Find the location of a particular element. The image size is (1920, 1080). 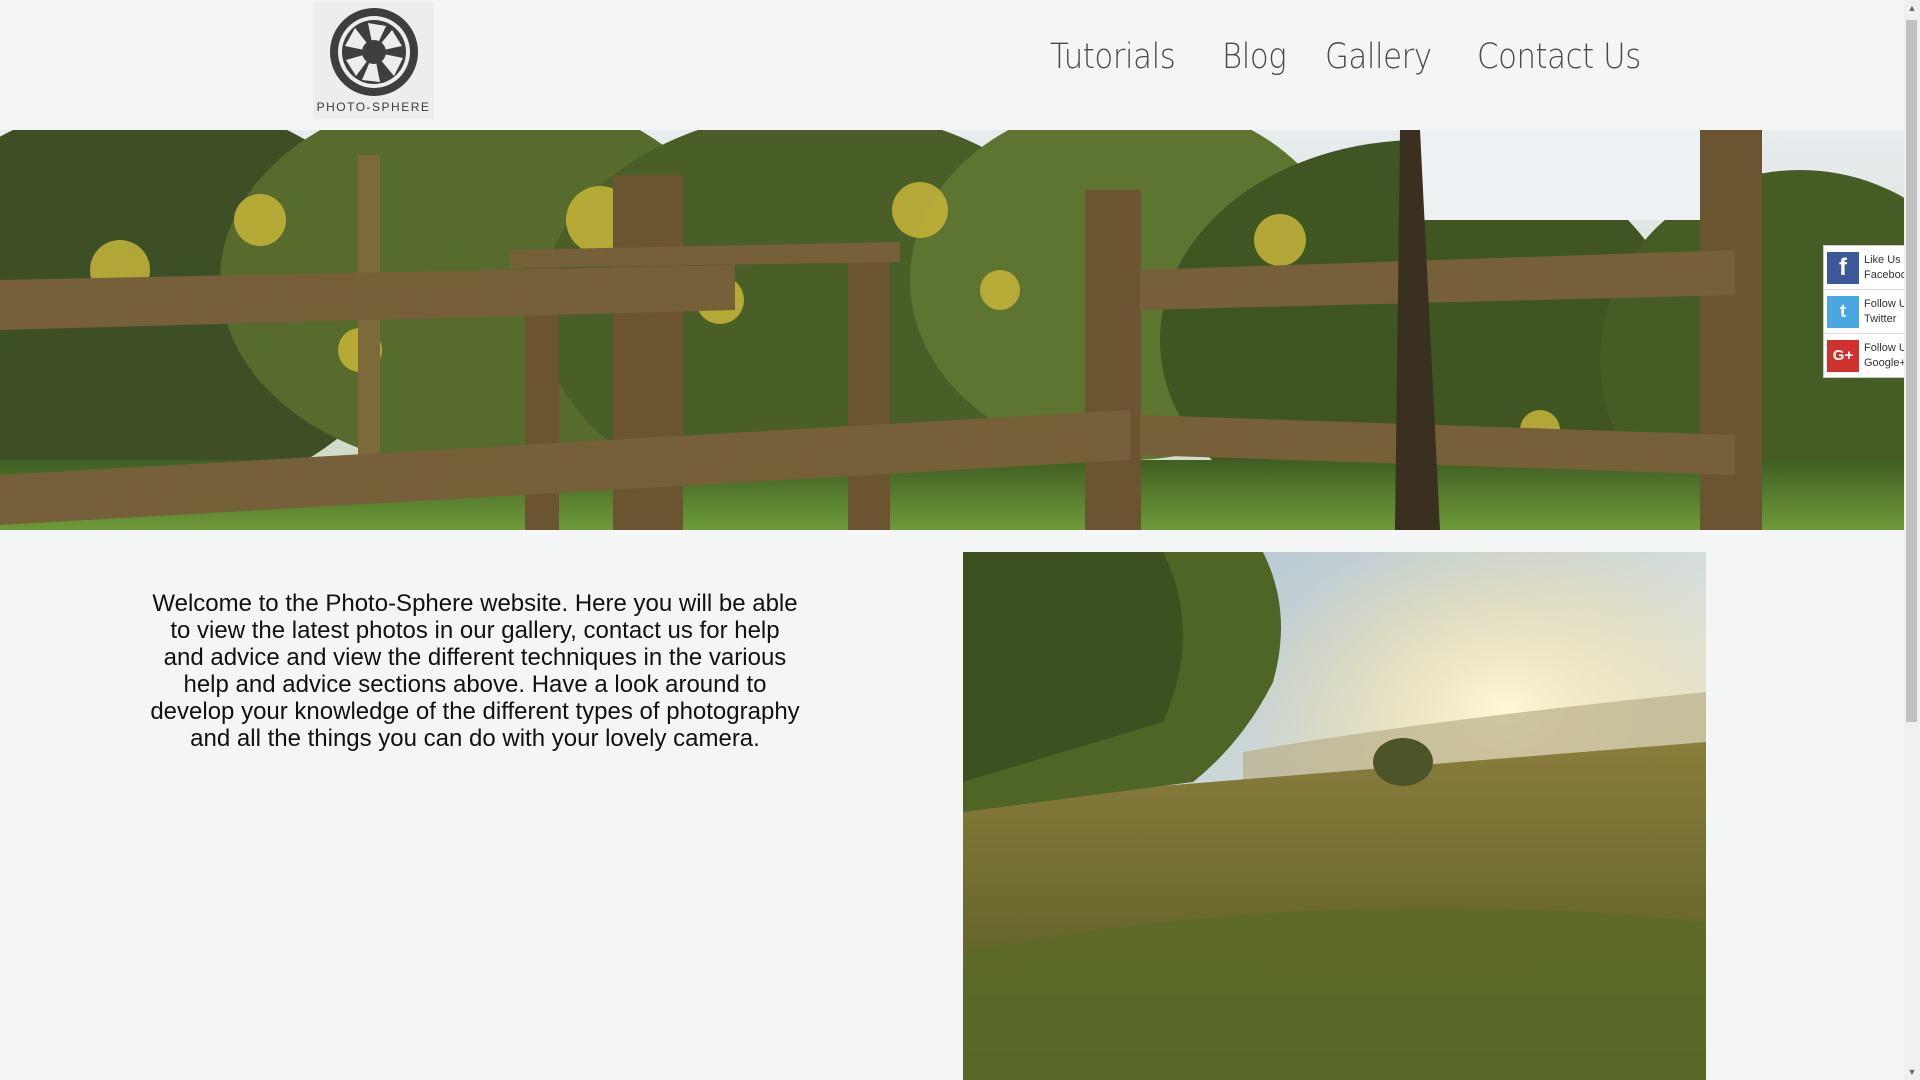

main-nav: Tutorials Blog Gallery Contact Us is located at coordinates (1371, 57).